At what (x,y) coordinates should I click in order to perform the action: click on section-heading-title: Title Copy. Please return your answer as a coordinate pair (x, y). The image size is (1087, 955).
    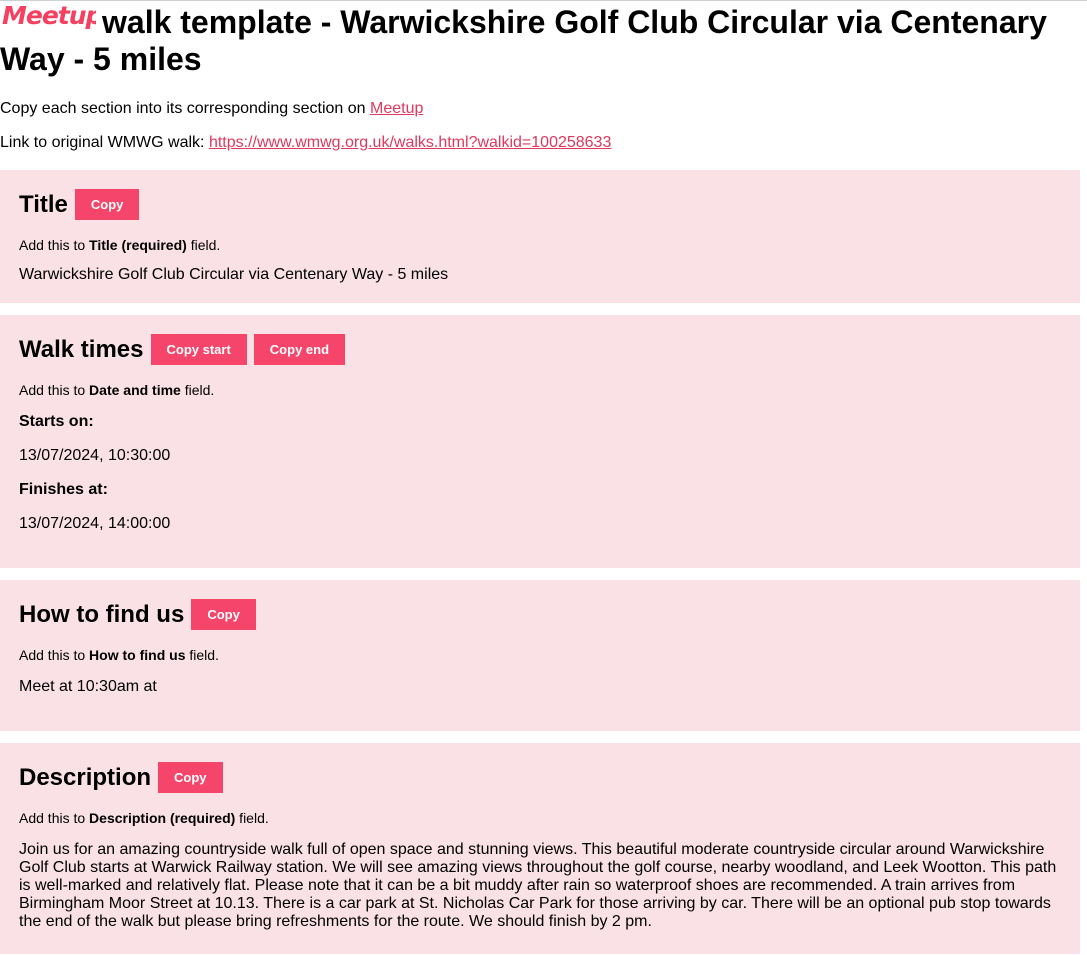
    Looking at the image, I should click on (79, 204).